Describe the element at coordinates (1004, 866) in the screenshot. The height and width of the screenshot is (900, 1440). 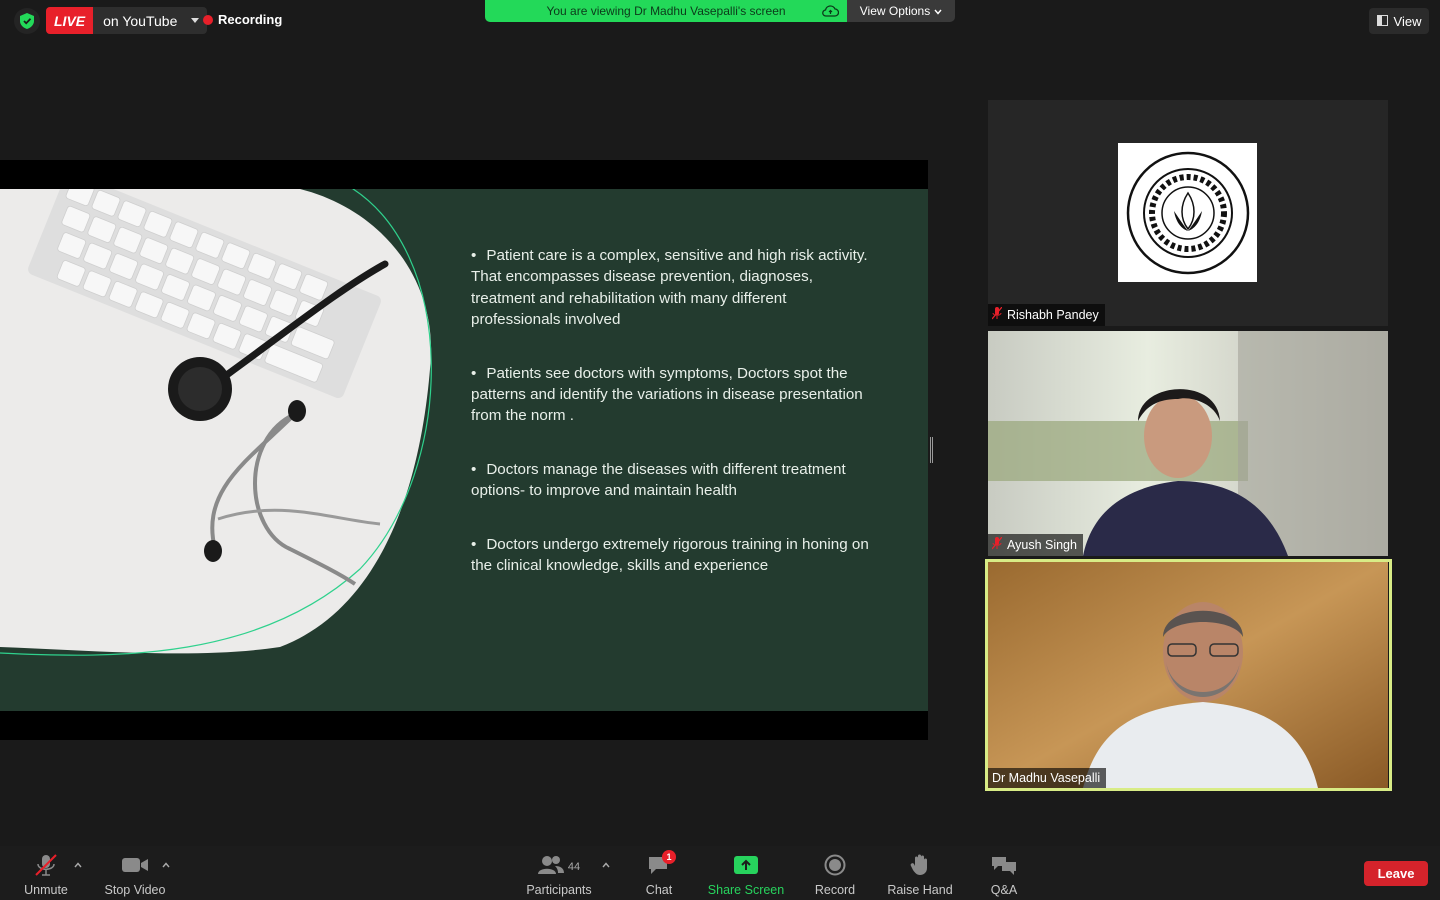
I see `qa-bubbles-icon` at that location.